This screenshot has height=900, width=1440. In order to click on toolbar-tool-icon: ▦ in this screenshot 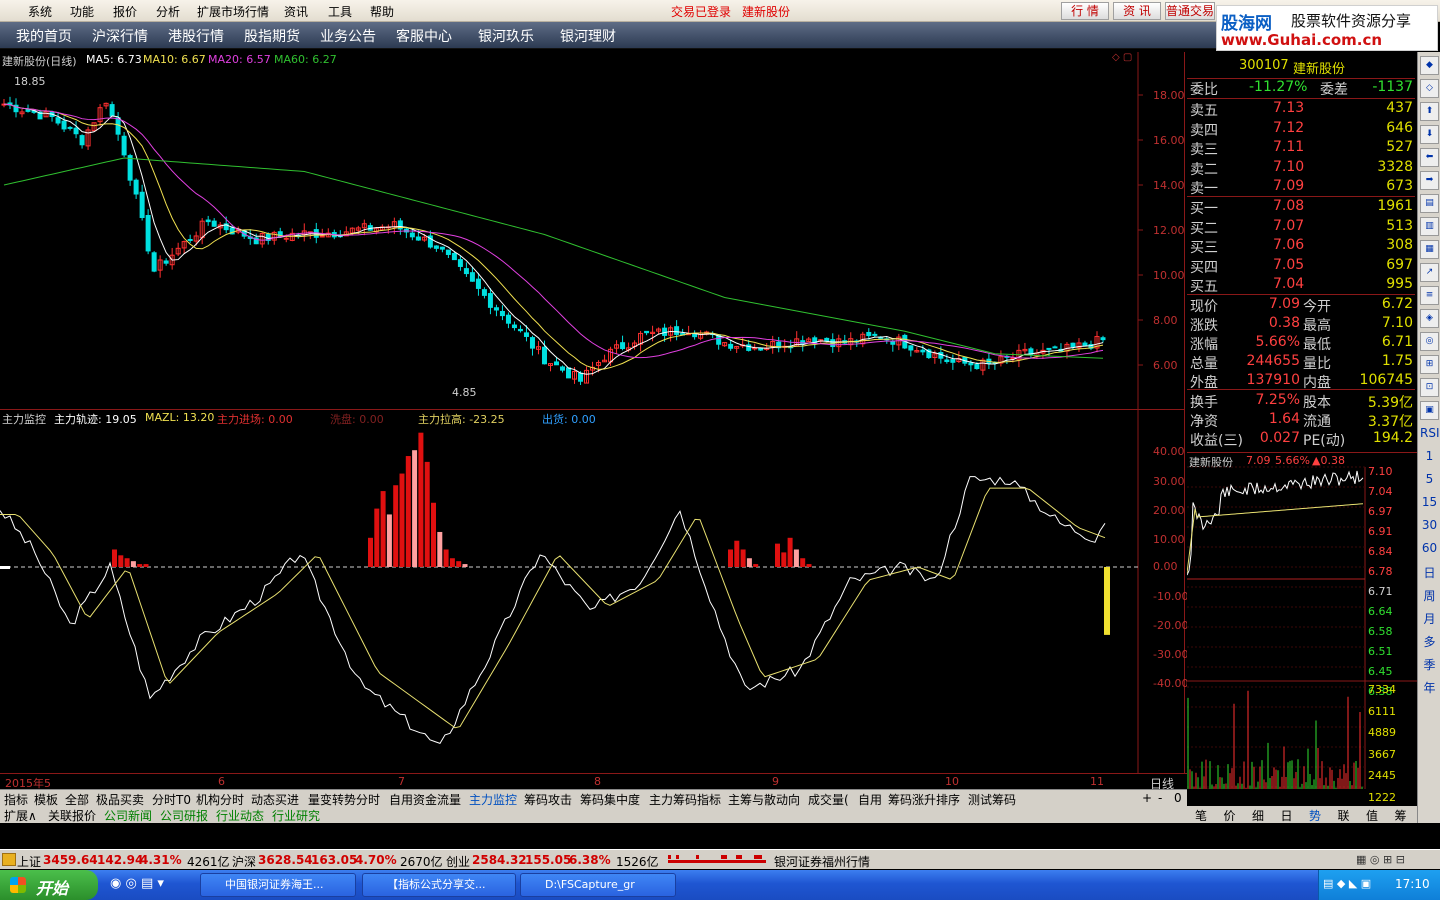, I will do `click(1429, 249)`.